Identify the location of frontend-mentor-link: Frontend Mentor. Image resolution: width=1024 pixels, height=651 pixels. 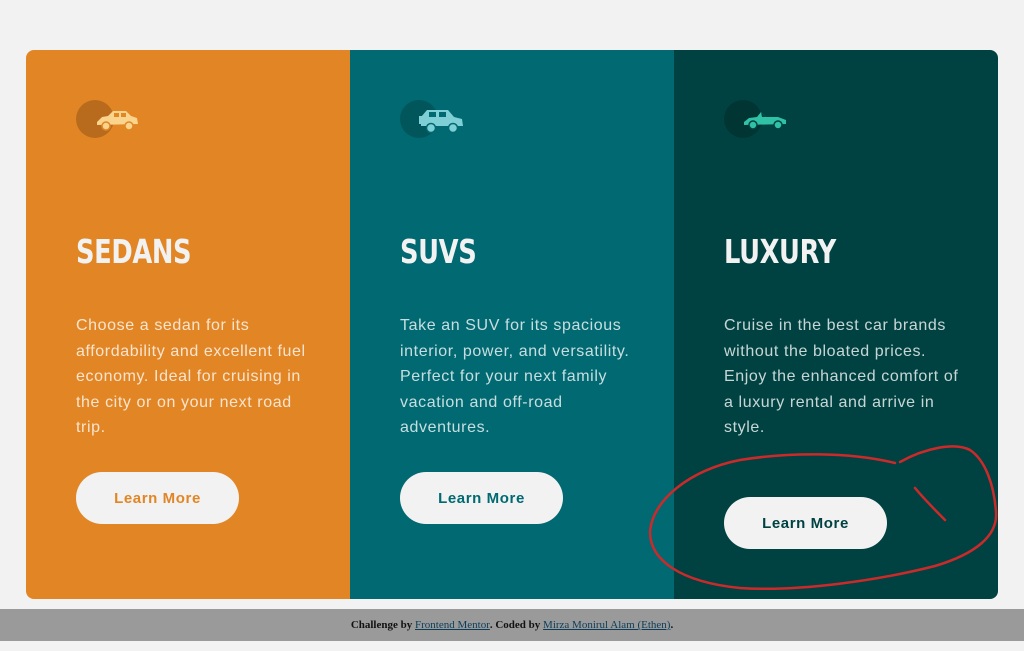
(452, 625).